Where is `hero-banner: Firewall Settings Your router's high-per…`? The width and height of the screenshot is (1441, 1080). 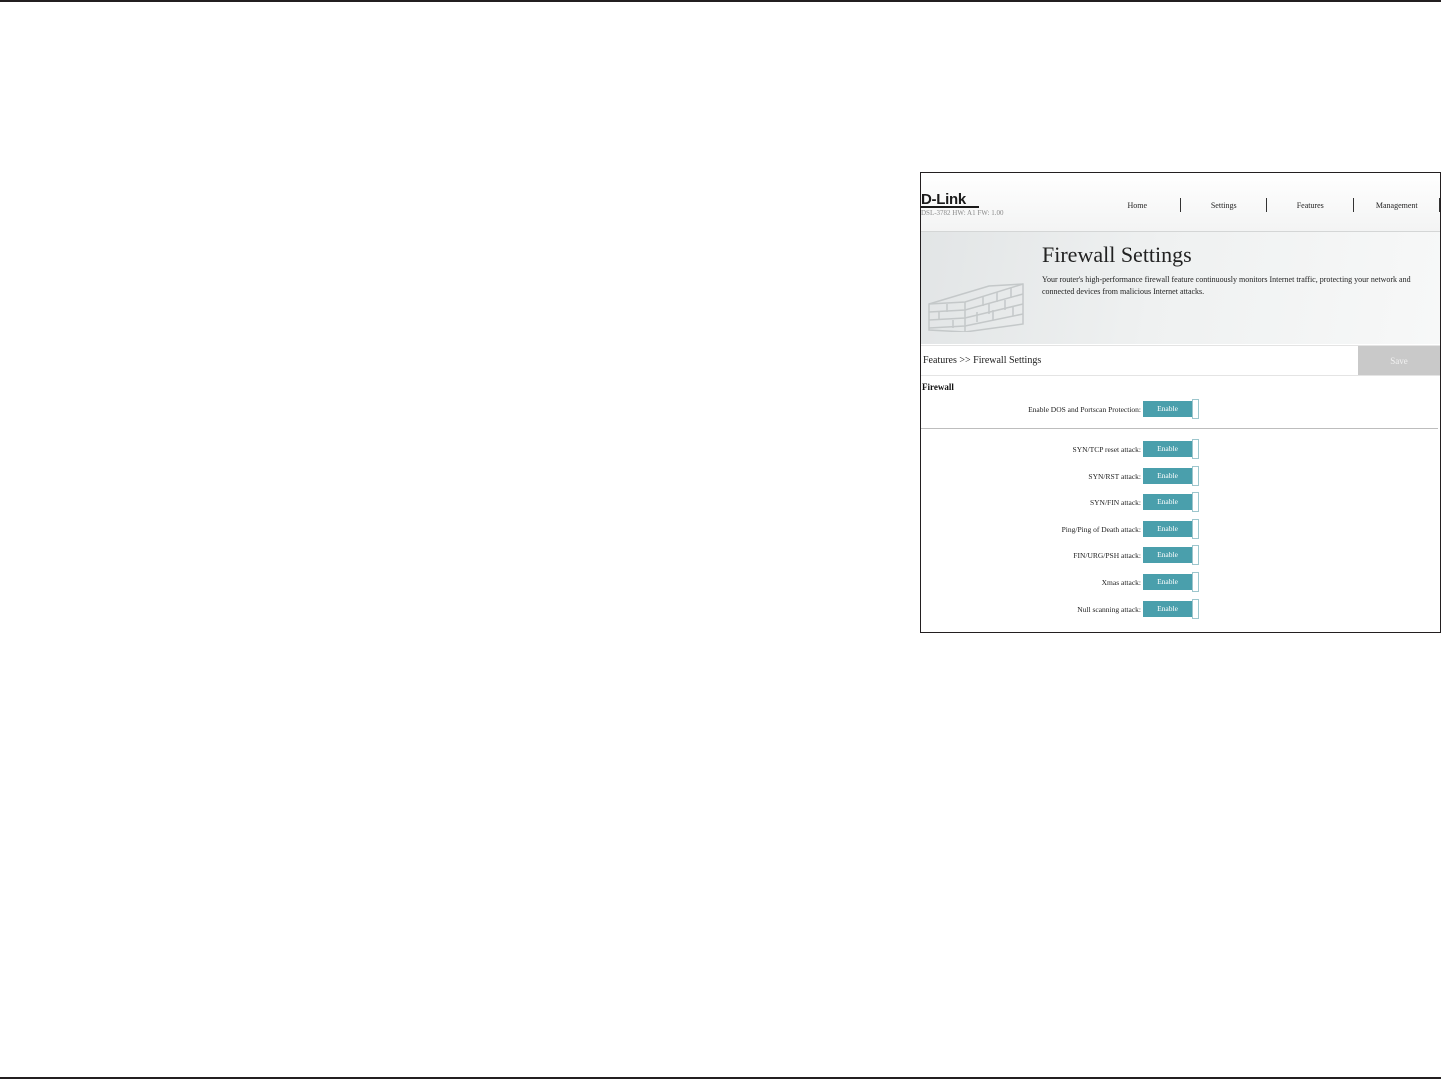
hero-banner: Firewall Settings Your router's high-per… is located at coordinates (1180, 288).